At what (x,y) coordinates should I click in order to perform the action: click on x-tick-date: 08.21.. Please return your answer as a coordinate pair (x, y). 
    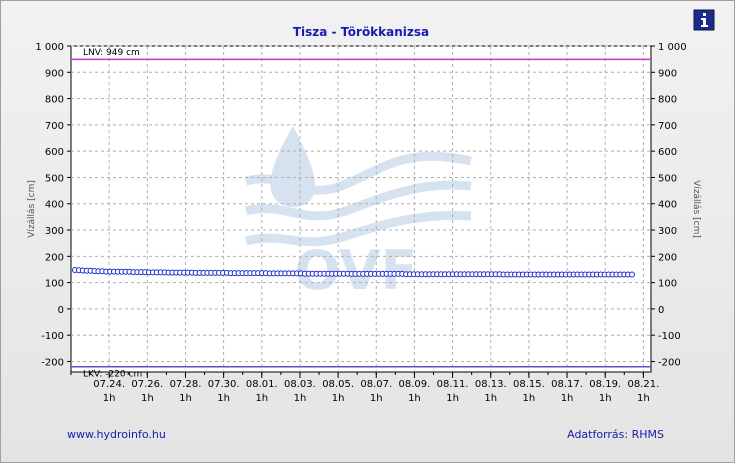
    Looking at the image, I should click on (643, 384).